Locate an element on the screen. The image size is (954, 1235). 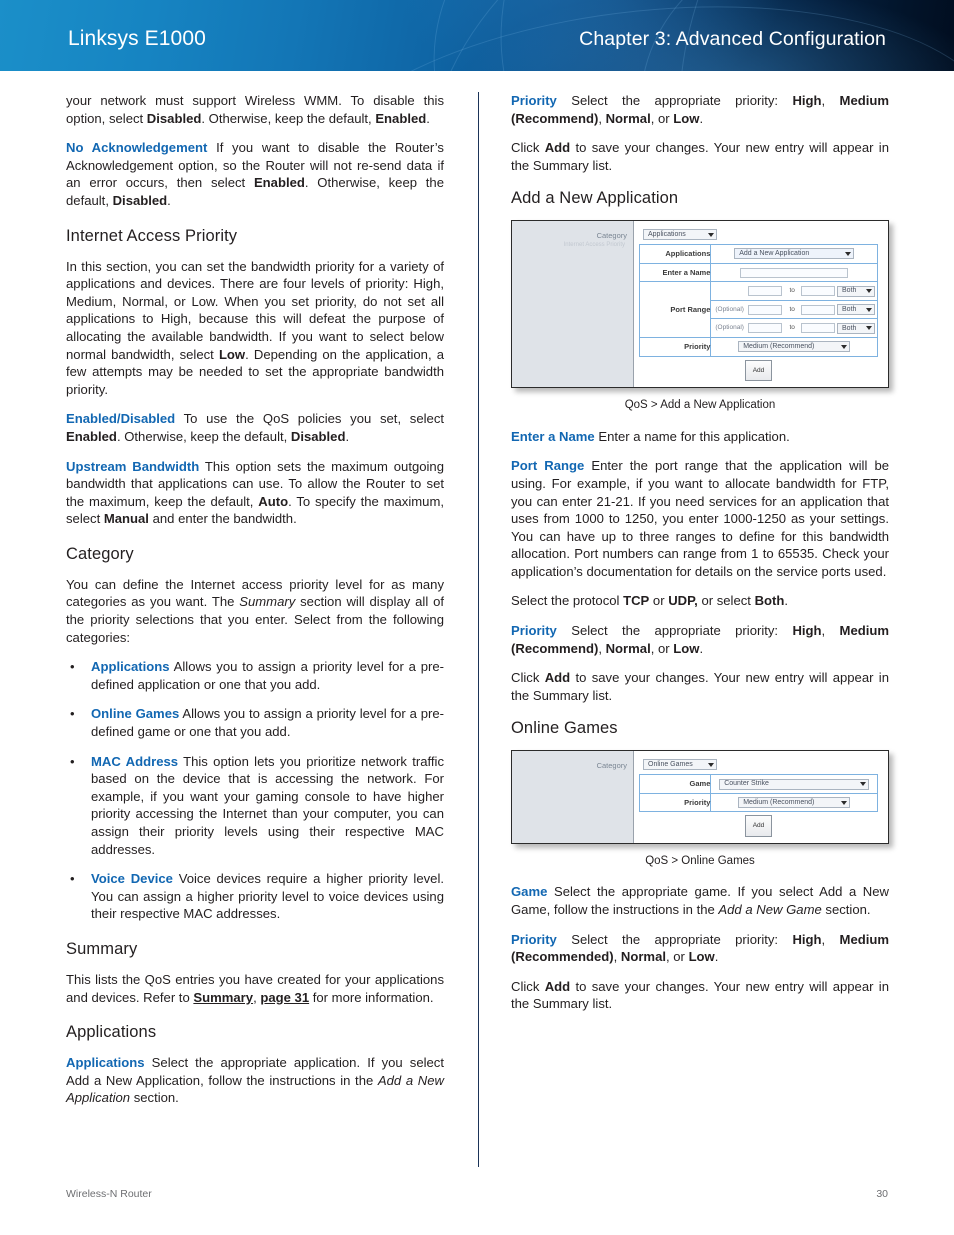
bold-term: Normal is located at coordinates (643, 957).